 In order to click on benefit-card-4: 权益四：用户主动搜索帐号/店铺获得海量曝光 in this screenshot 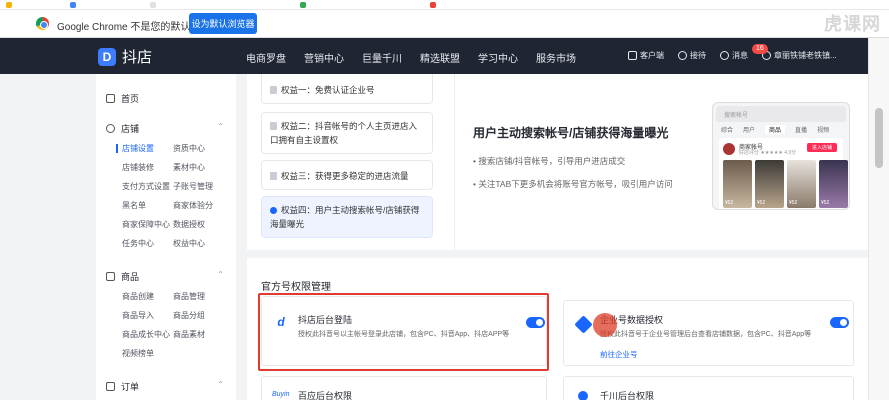, I will do `click(347, 217)`.